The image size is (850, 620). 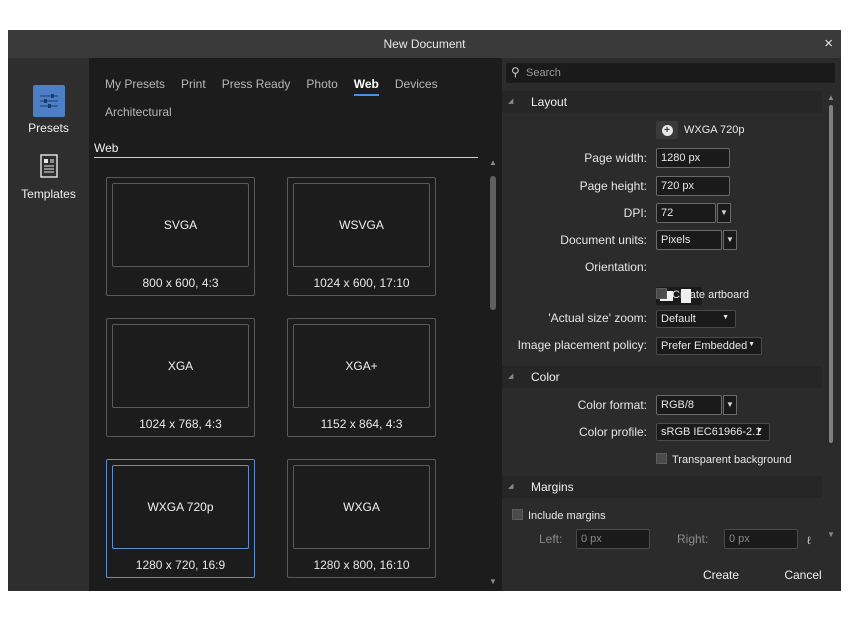 What do you see at coordinates (689, 405) in the screenshot?
I see `color-format-select: RGB/8` at bounding box center [689, 405].